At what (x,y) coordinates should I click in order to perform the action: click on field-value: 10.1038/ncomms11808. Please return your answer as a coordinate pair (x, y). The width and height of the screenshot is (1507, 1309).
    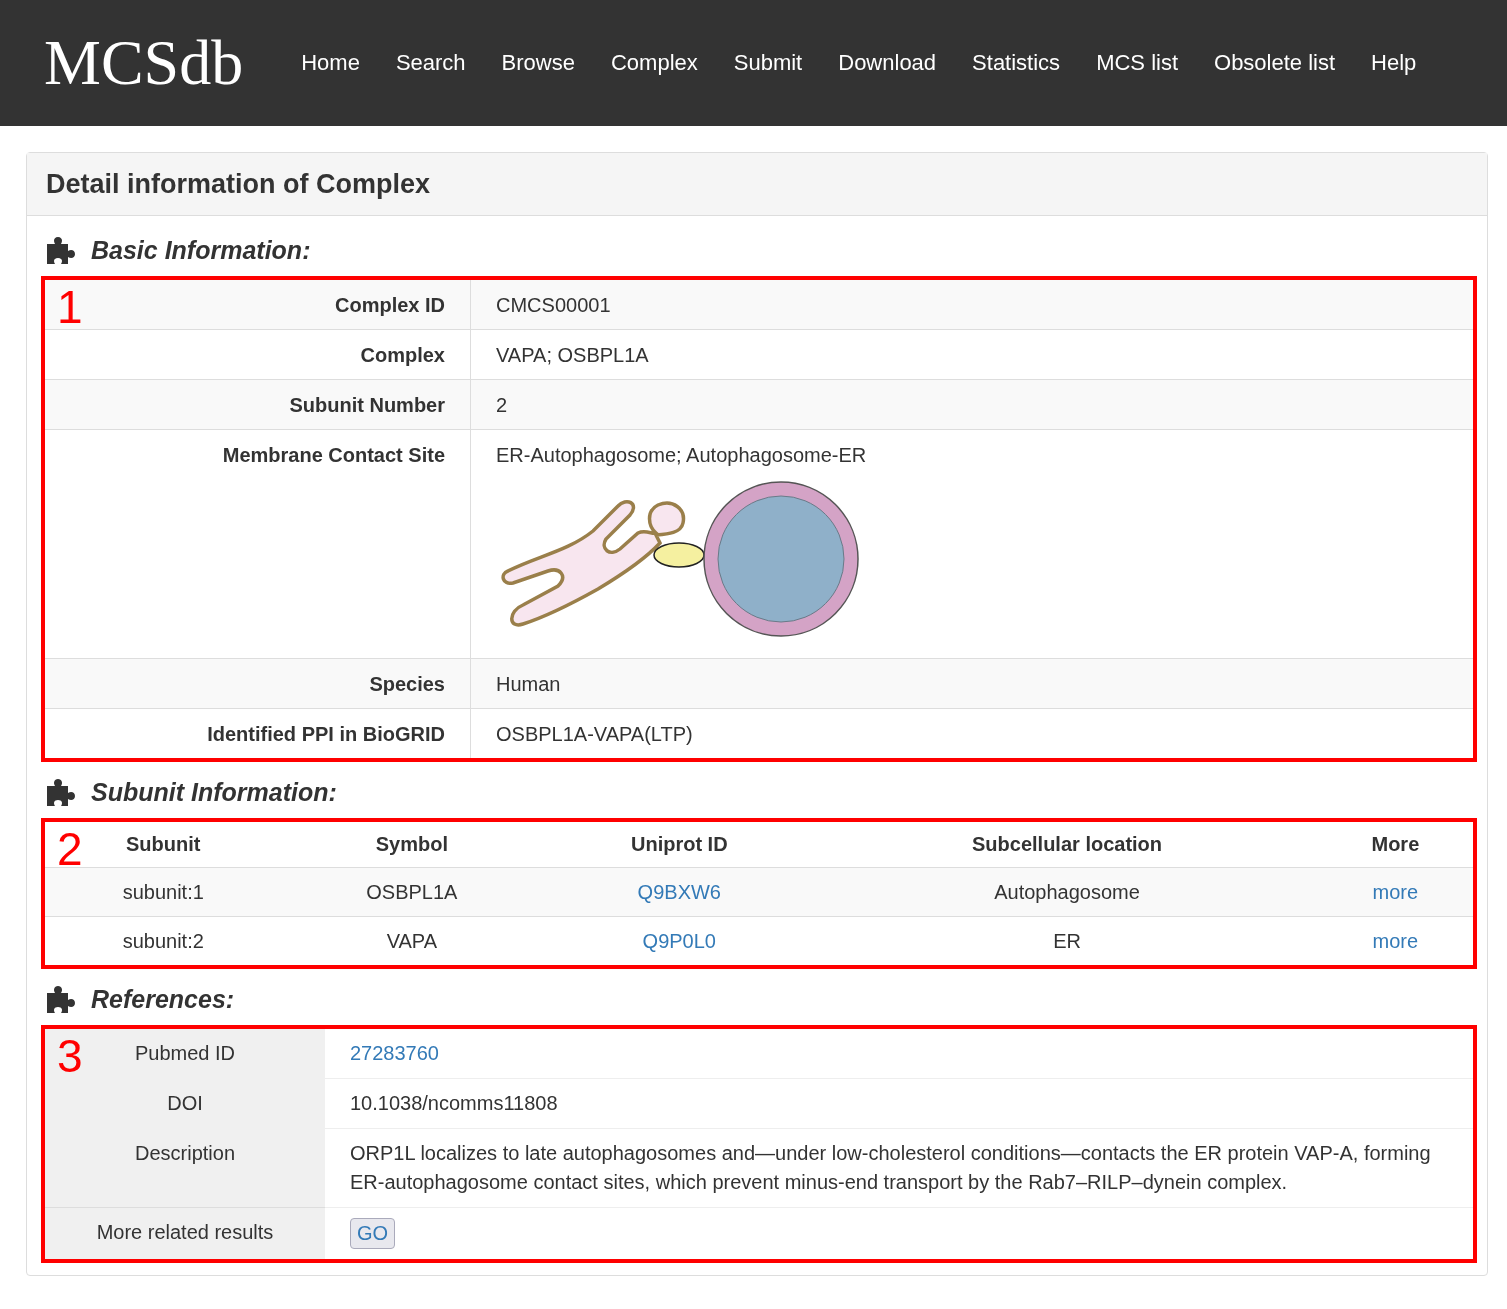
    Looking at the image, I should click on (454, 1103).